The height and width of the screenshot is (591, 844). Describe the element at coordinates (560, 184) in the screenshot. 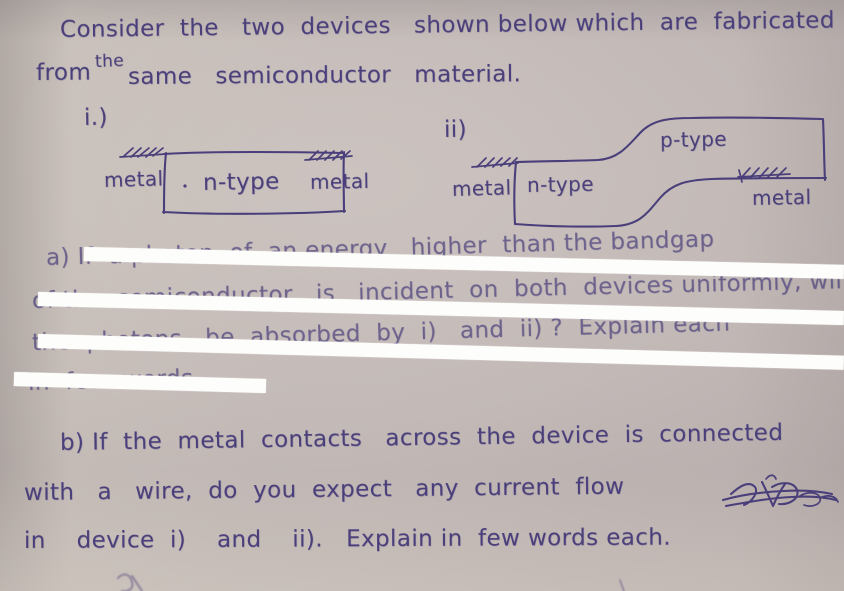

I see `device-ii-lower-region-label: n-type` at that location.